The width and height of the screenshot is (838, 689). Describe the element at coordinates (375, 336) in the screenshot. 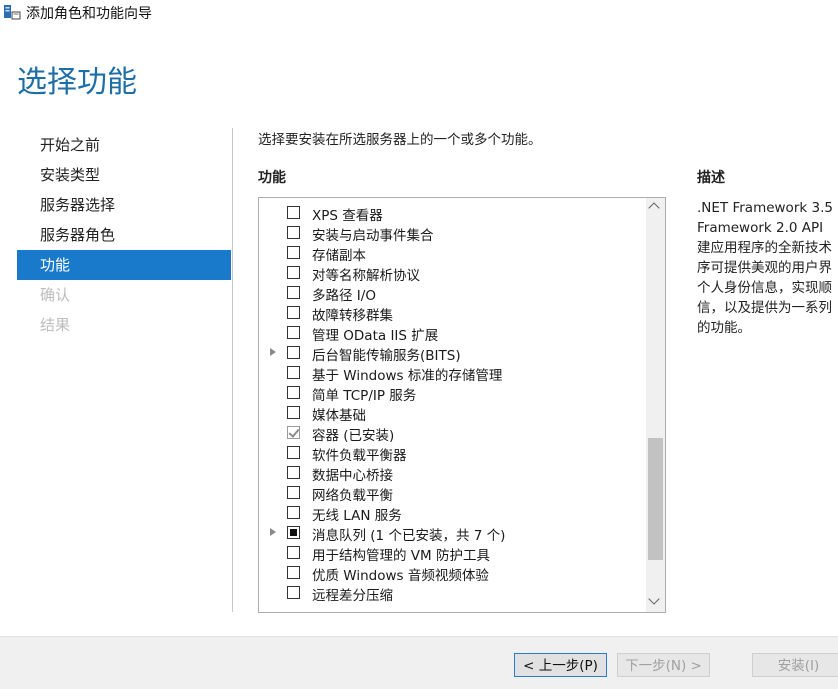

I see `feature-label: 管理 OData IIS 扩展` at that location.